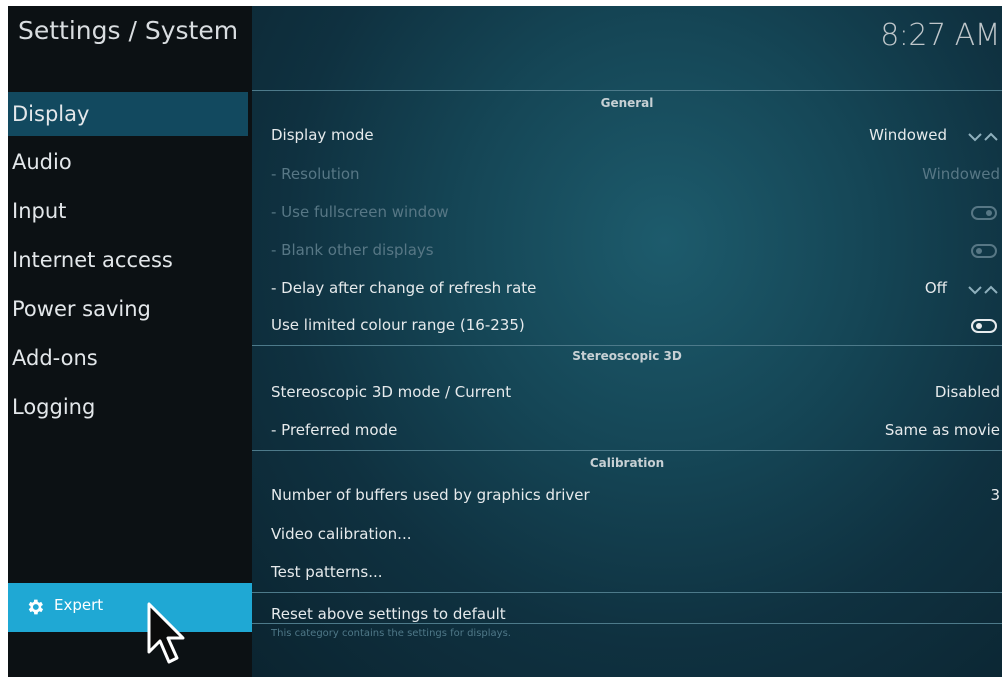 The image size is (1002, 677). I want to click on section-header-general: General, so click(627, 103).